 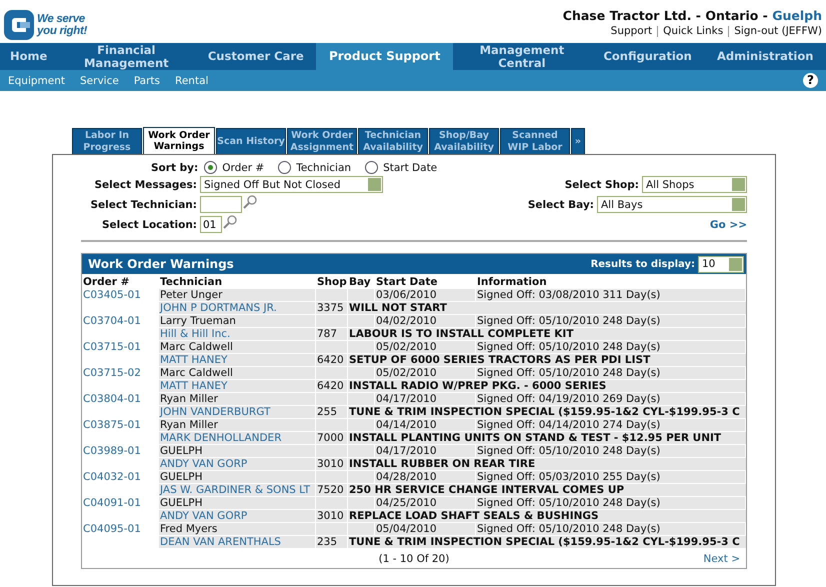 I want to click on column-header: Information, so click(x=512, y=282).